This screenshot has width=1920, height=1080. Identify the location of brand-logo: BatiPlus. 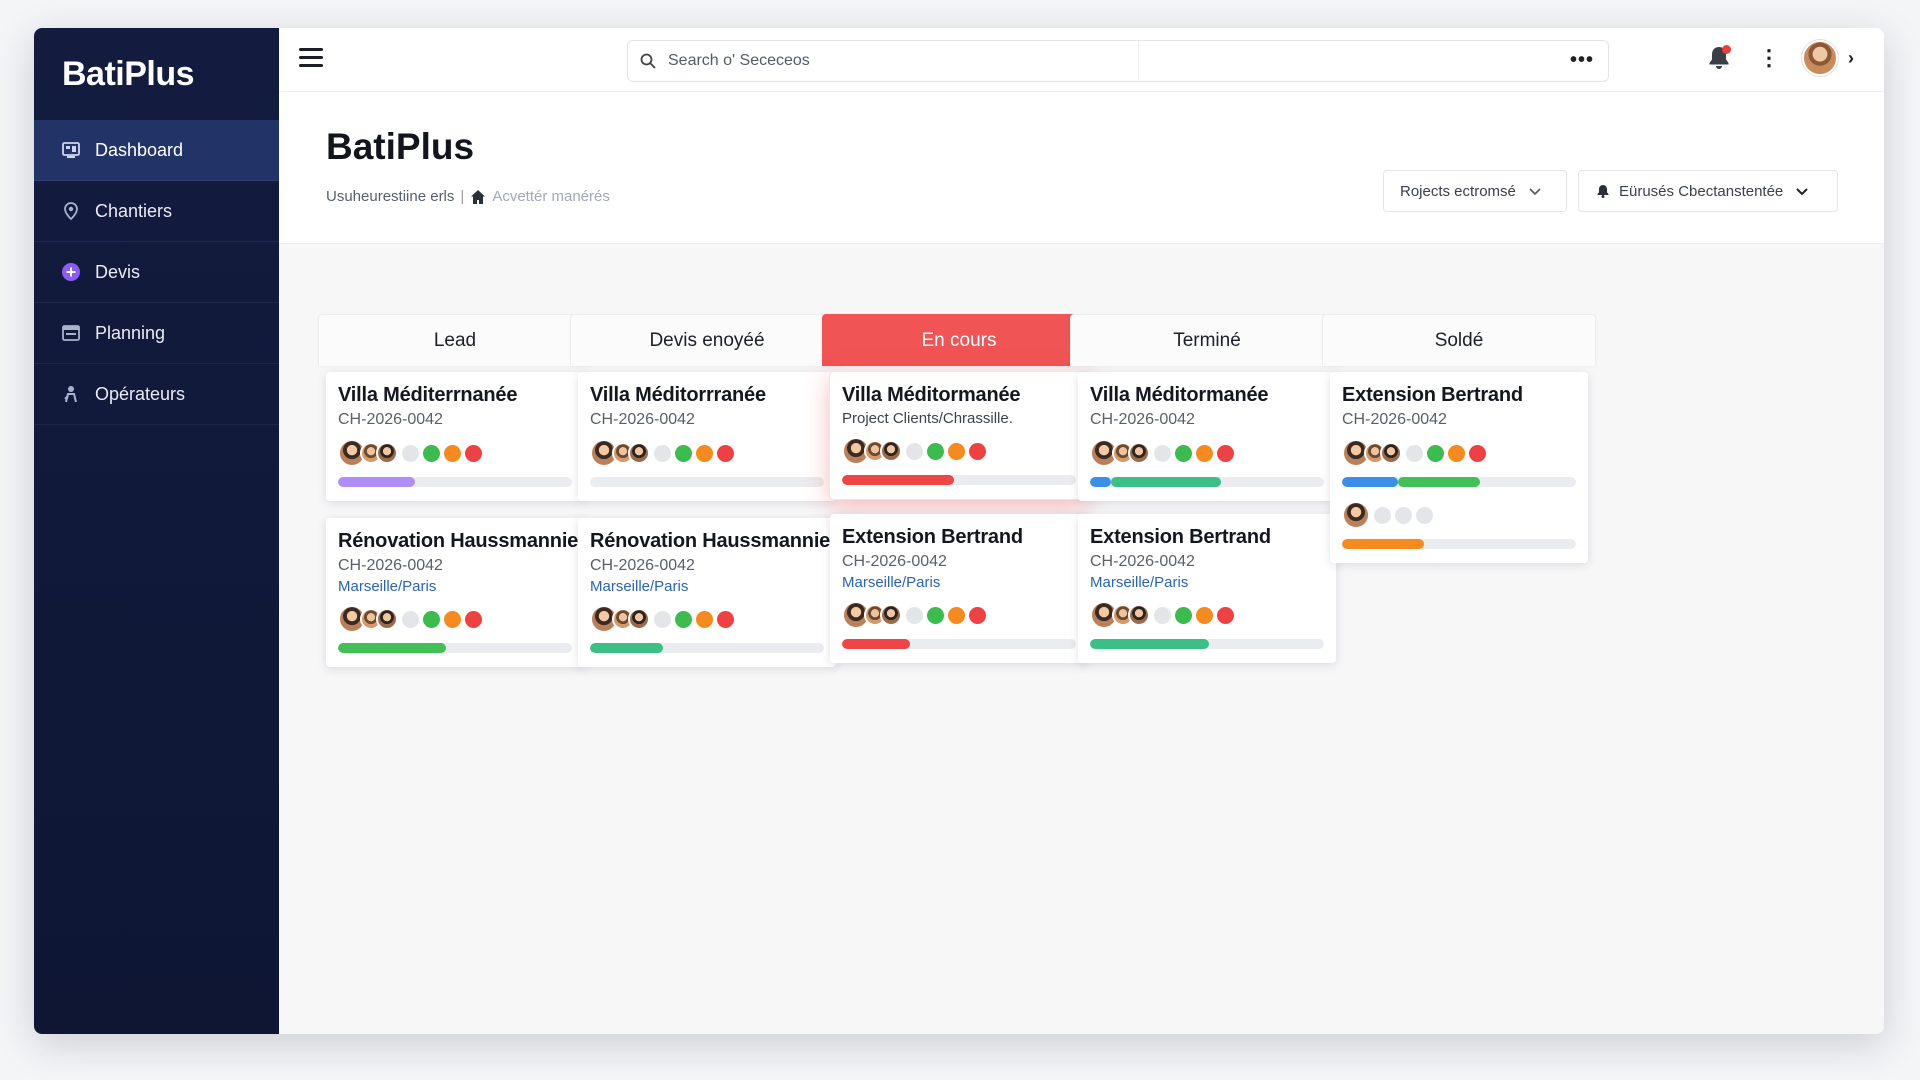
(156, 74).